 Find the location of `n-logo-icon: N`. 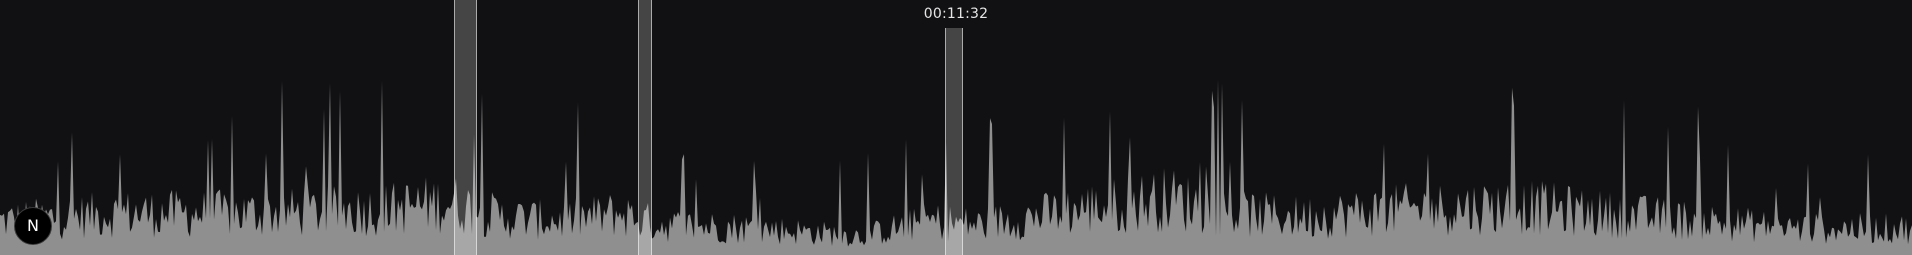

n-logo-icon: N is located at coordinates (33, 226).